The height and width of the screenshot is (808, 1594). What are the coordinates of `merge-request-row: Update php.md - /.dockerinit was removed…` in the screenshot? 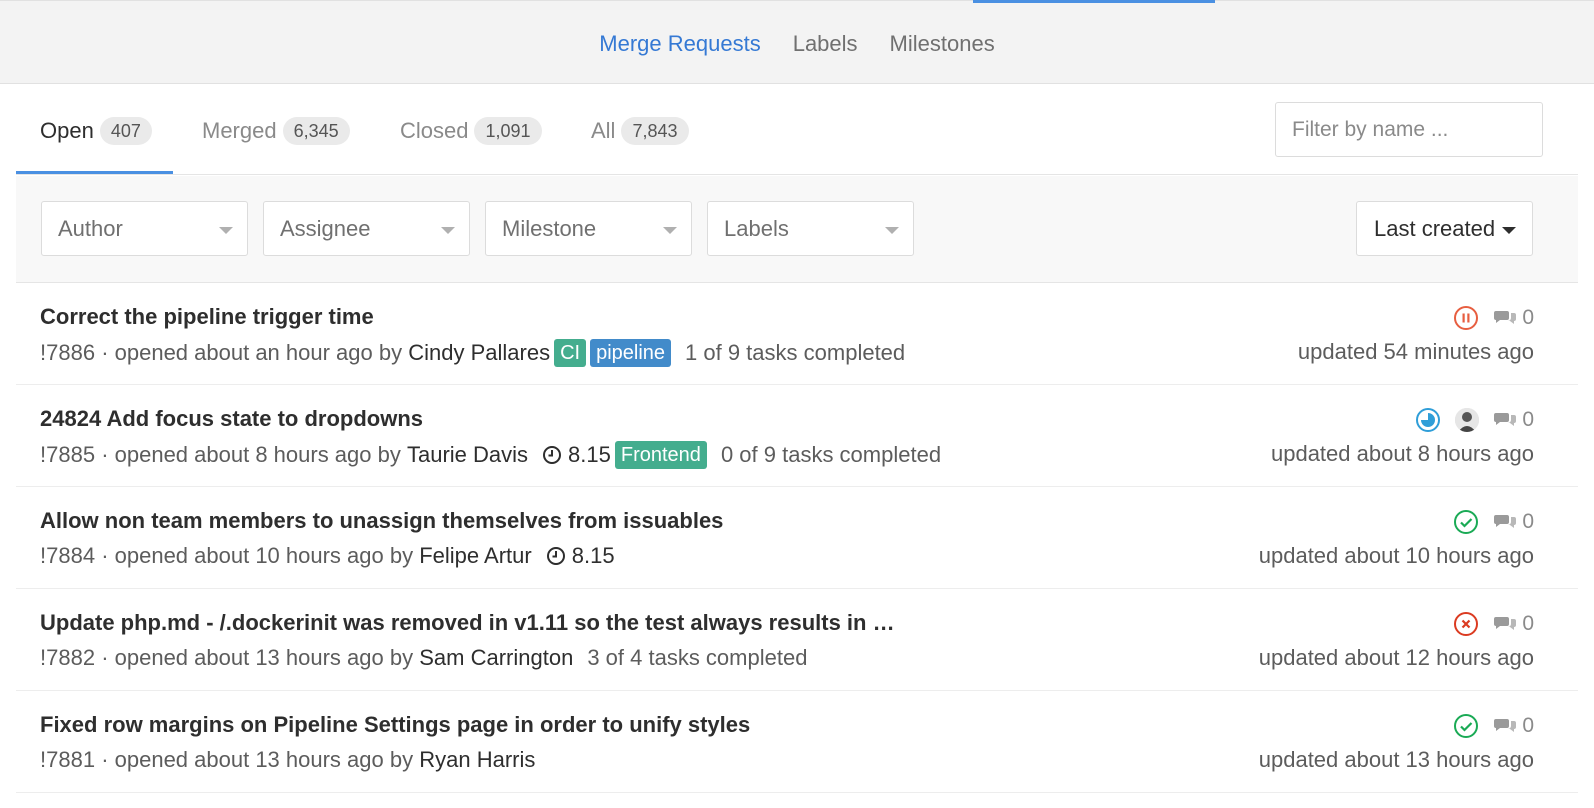 It's located at (797, 640).